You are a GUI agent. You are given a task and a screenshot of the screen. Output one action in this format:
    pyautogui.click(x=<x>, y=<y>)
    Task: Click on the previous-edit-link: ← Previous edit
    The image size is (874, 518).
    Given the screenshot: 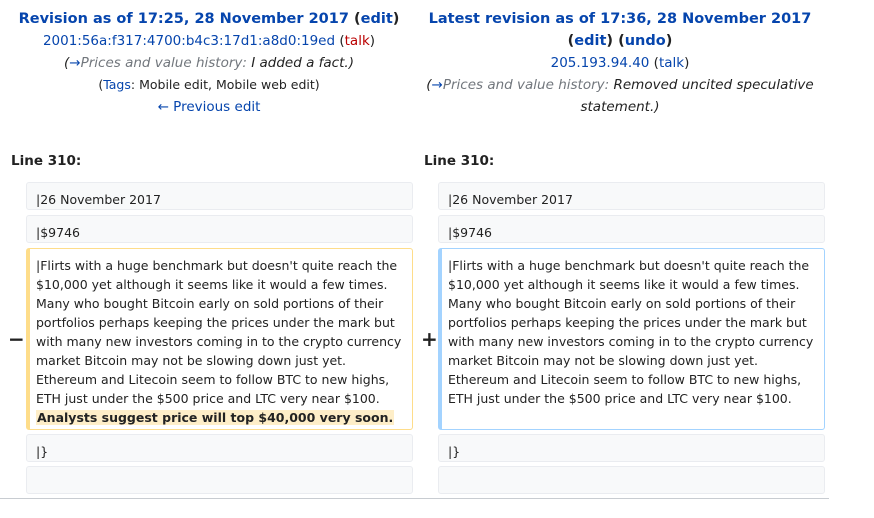 What is the action you would take?
    pyautogui.click(x=209, y=107)
    